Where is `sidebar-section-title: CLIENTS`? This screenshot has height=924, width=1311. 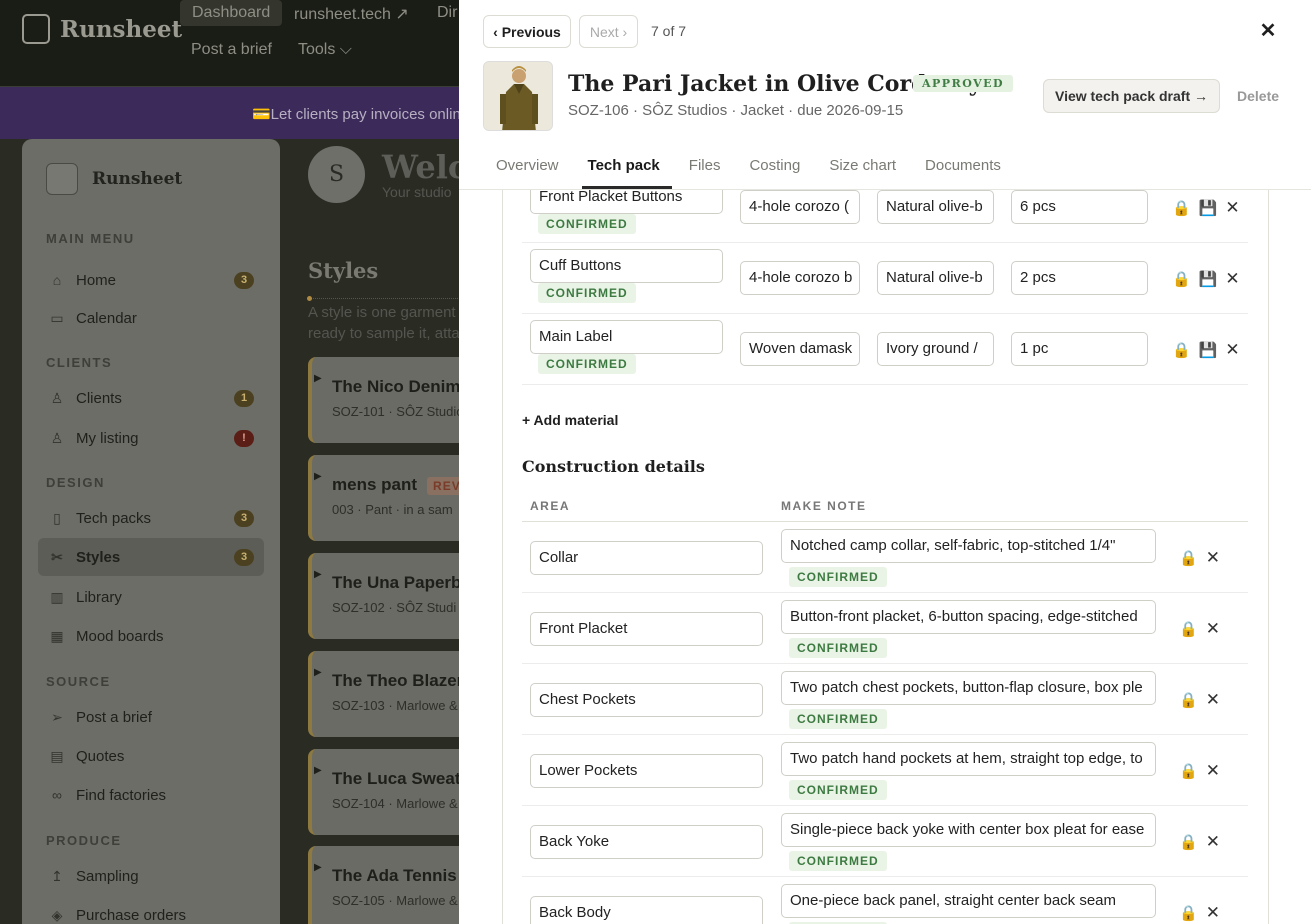
sidebar-section-title: CLIENTS is located at coordinates (79, 362).